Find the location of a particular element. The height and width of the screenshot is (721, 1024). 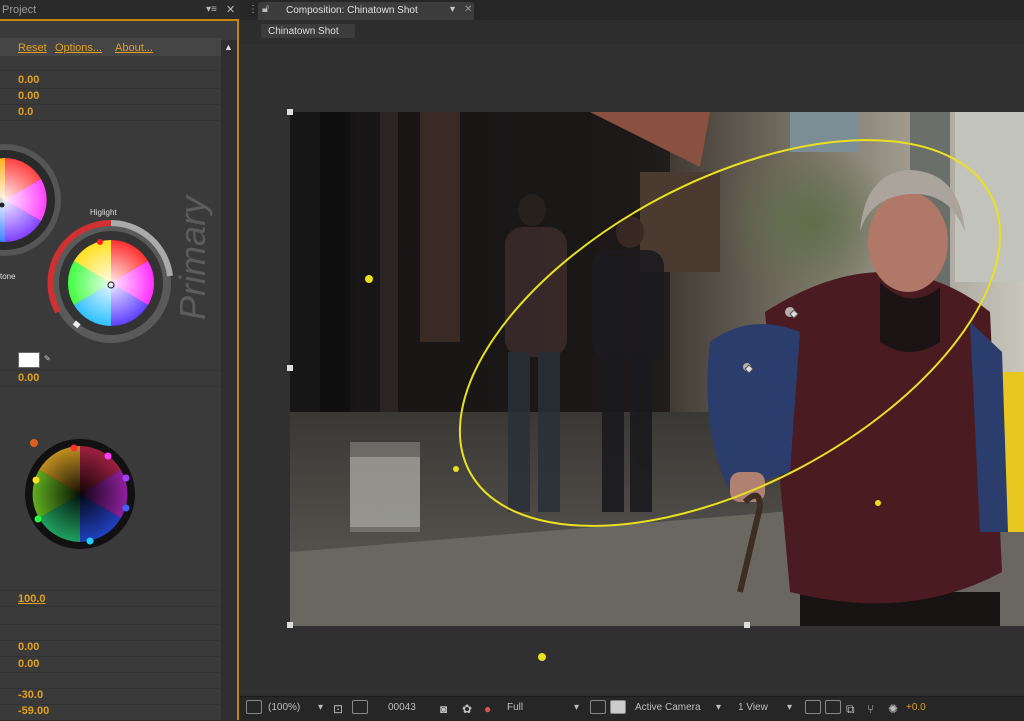

sub-tab-label: Chinatown Shot is located at coordinates (303, 31).